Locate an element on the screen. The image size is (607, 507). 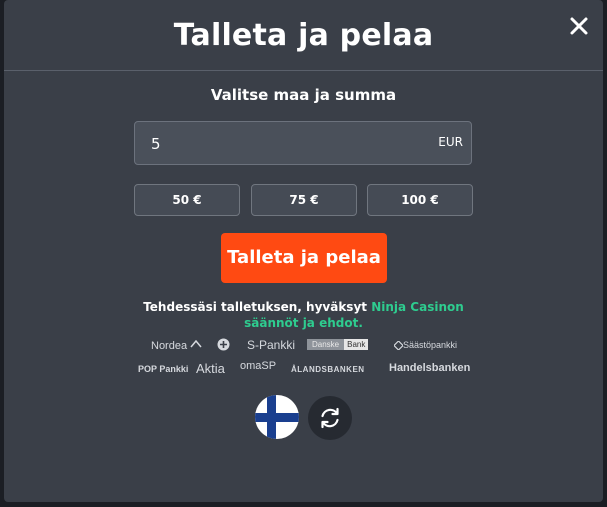
amount-field: EUR is located at coordinates (303, 143).